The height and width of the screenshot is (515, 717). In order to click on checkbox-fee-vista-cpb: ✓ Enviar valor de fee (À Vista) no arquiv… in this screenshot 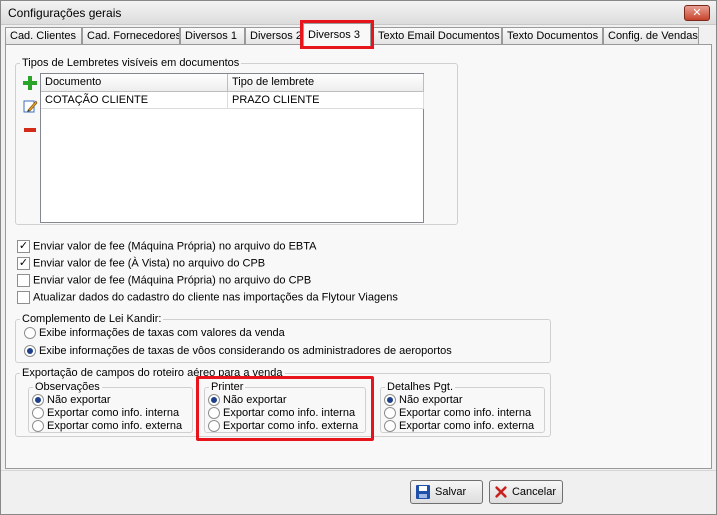, I will do `click(141, 264)`.